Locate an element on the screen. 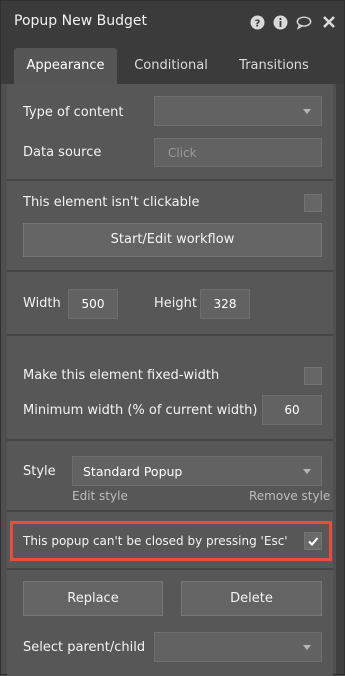  width-label: Width is located at coordinates (42, 303).